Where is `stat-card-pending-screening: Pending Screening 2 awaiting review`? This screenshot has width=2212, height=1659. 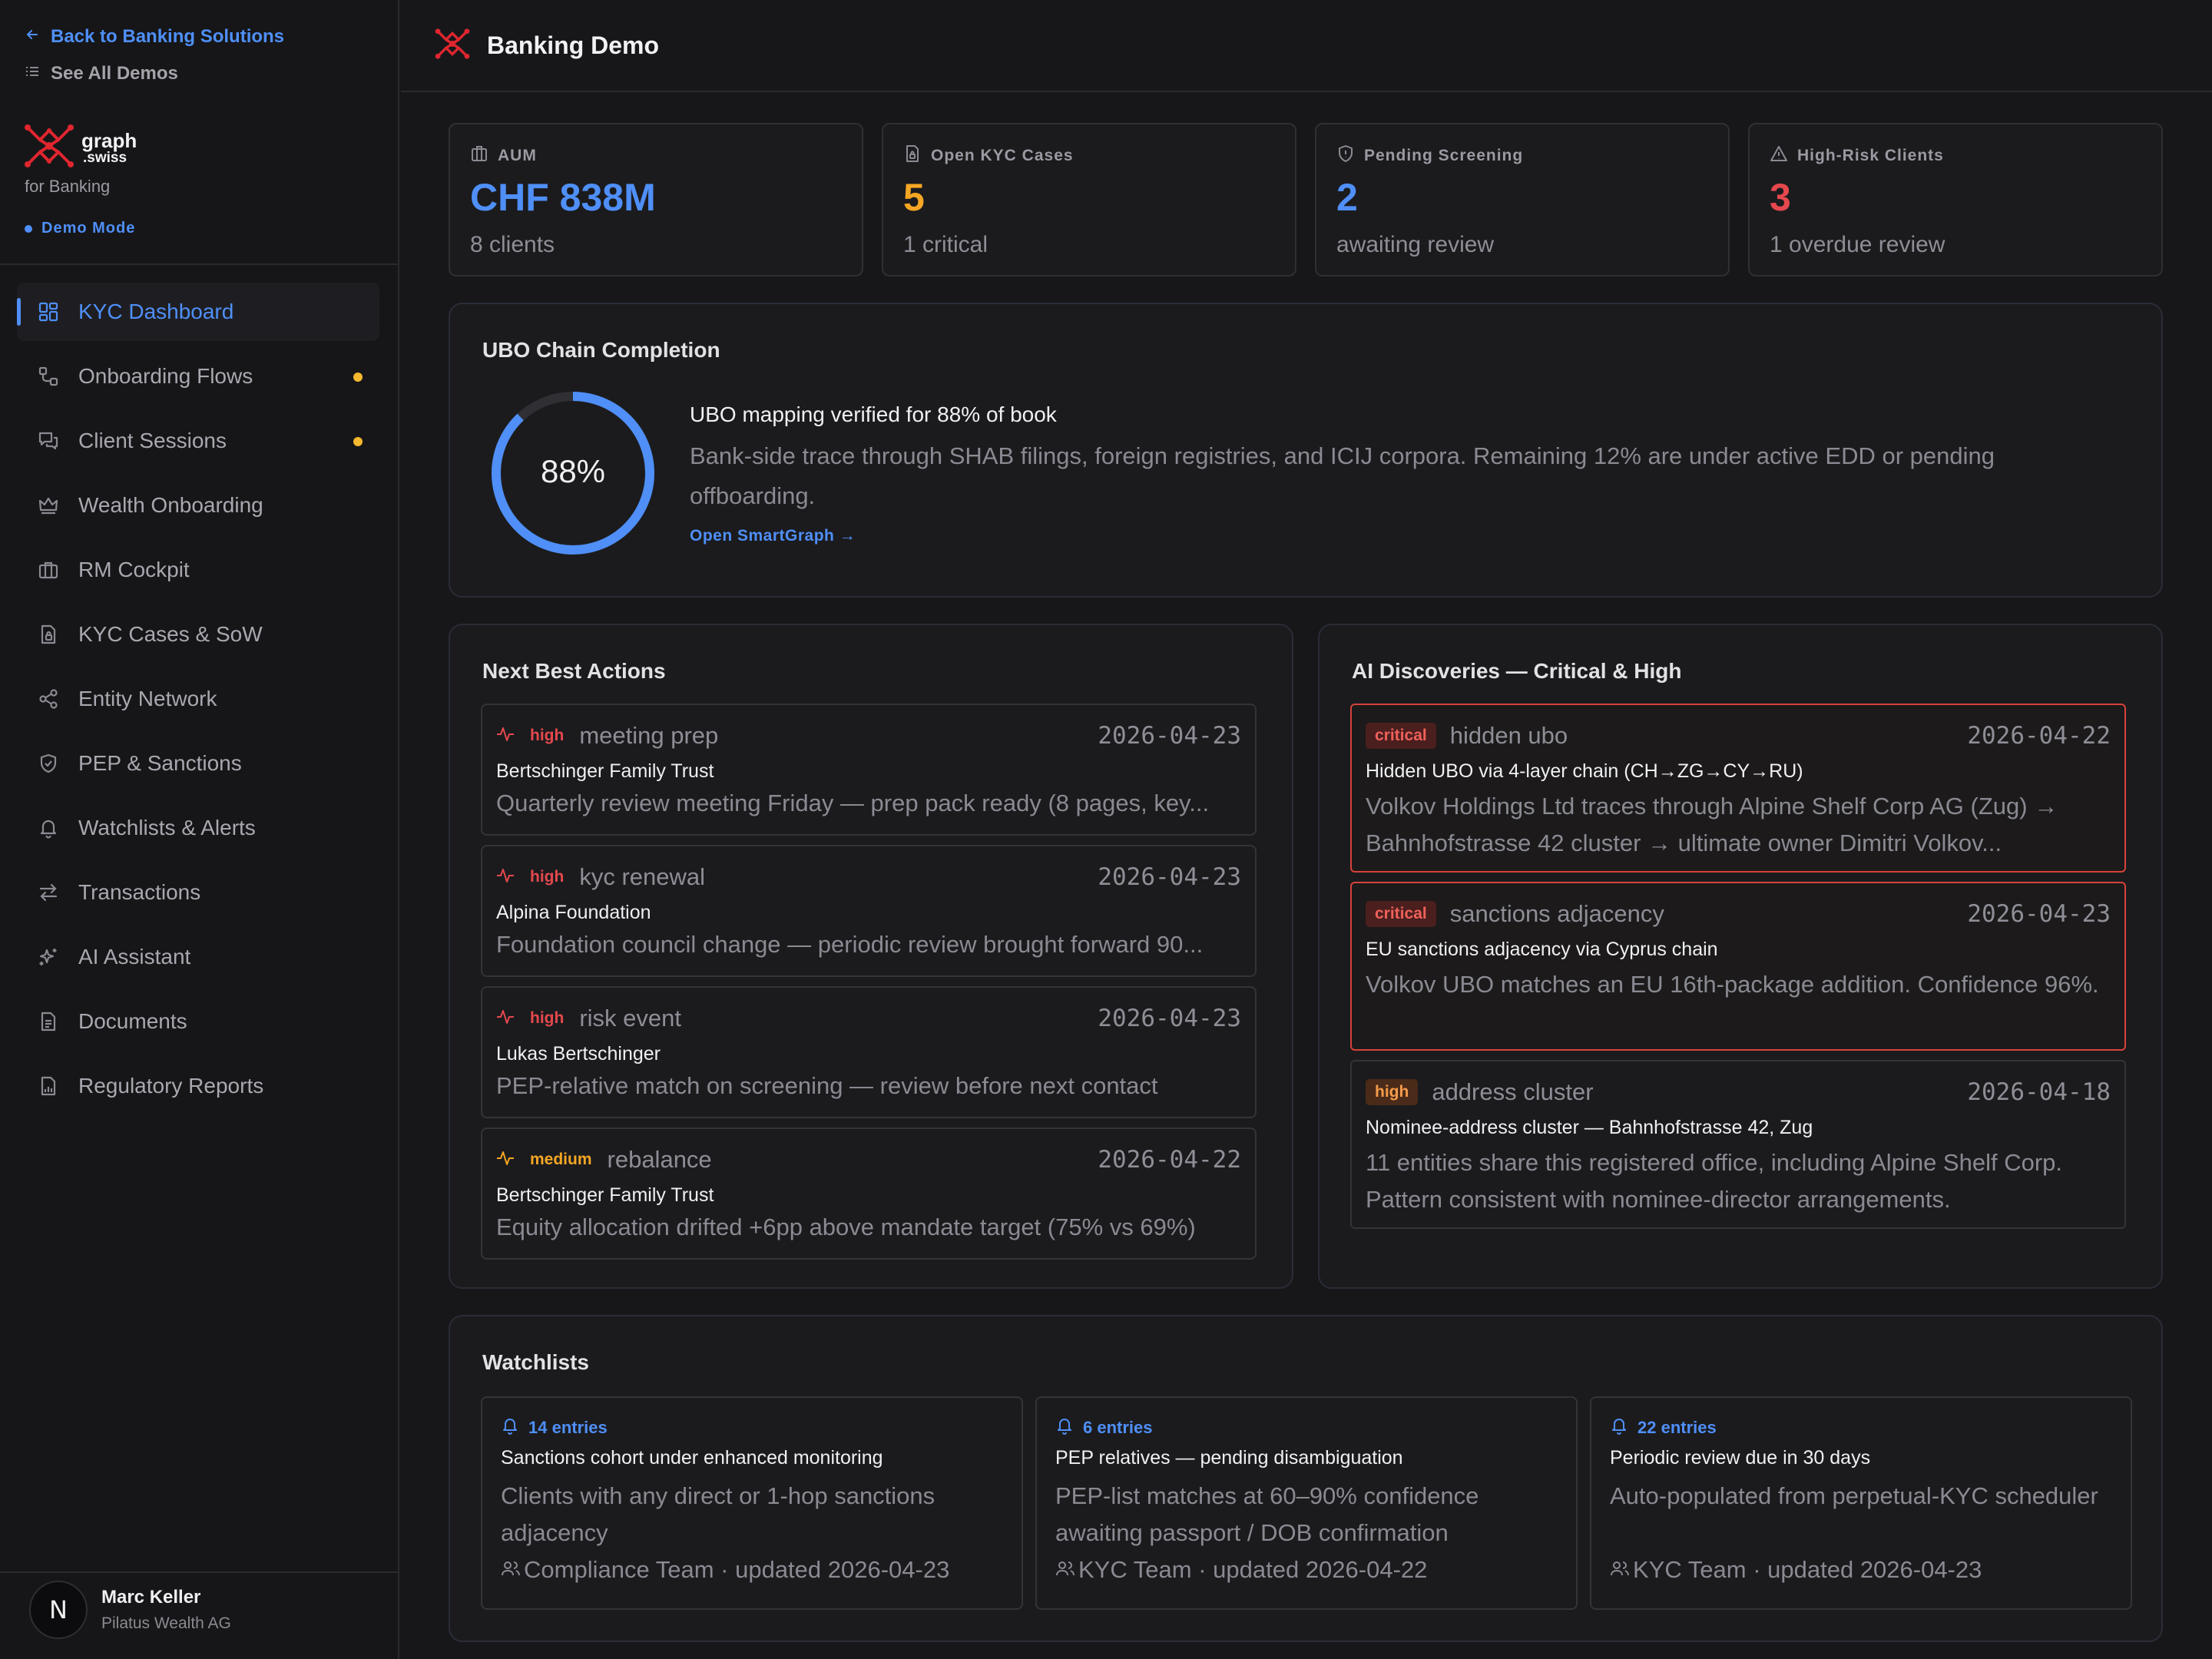 stat-card-pending-screening: Pending Screening 2 awaiting review is located at coordinates (1522, 200).